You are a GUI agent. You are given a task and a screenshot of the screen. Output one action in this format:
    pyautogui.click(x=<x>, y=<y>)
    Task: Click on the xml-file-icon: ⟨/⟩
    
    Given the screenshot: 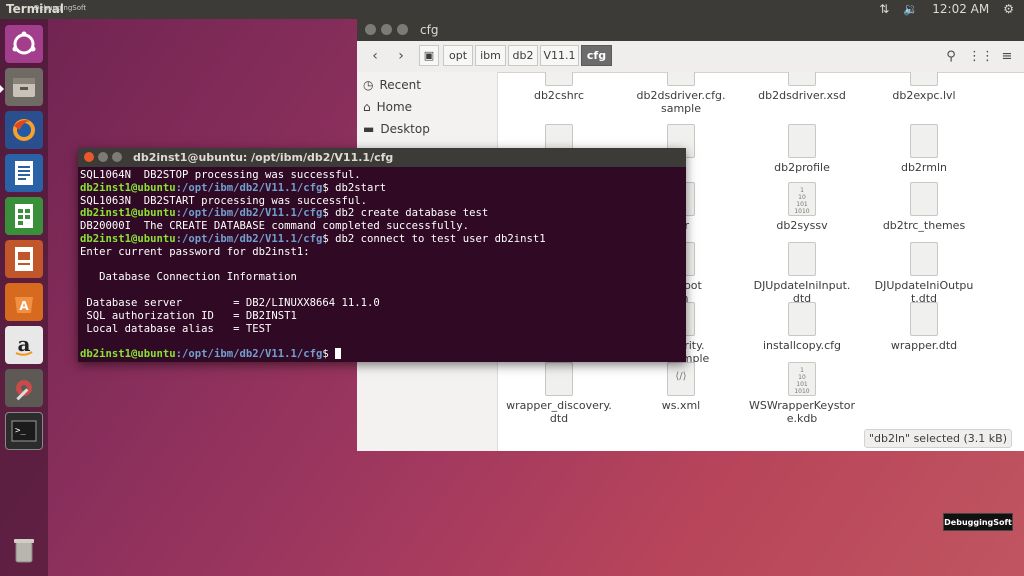 What is the action you would take?
    pyautogui.click(x=802, y=79)
    